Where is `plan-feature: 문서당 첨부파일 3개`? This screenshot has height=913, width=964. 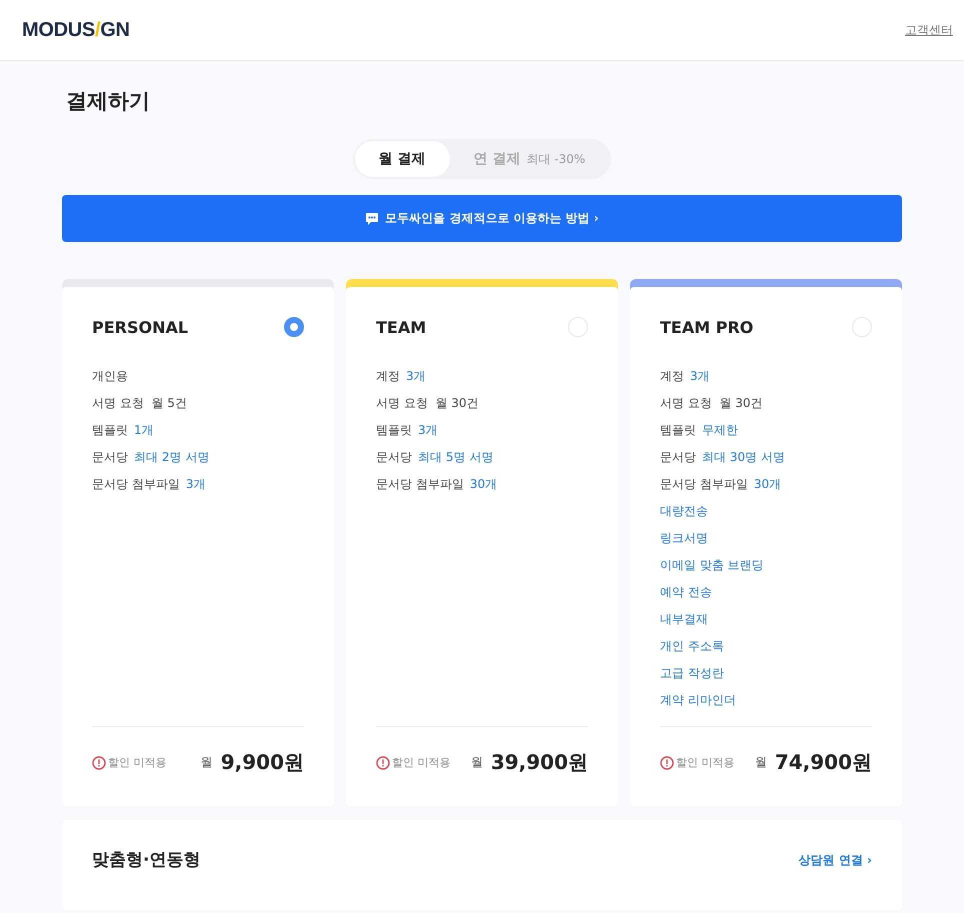 plan-feature: 문서당 첨부파일 3개 is located at coordinates (149, 484).